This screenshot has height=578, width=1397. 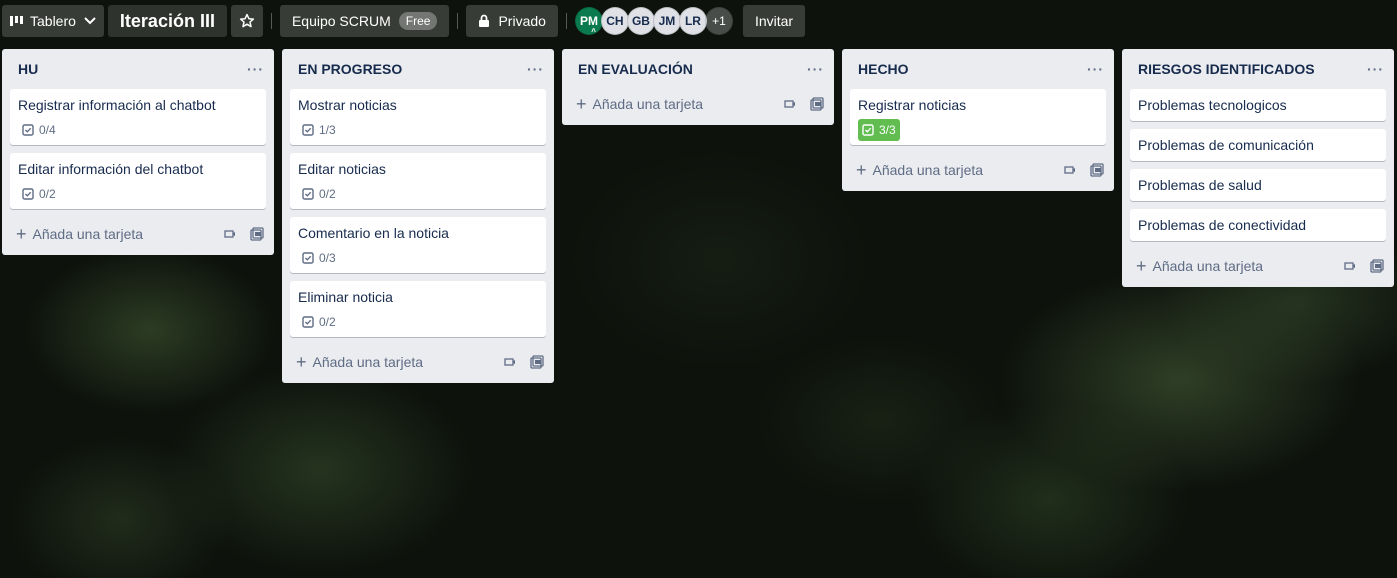 I want to click on checklist-badge: 0/4, so click(x=39, y=130).